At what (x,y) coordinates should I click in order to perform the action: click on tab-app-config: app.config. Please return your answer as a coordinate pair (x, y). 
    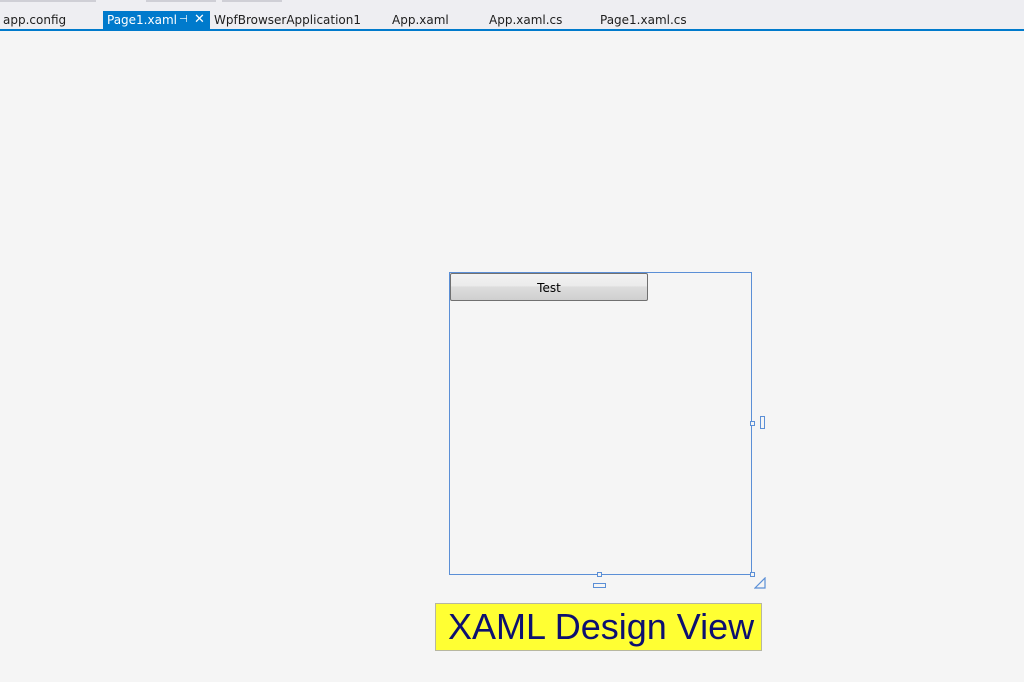
    Looking at the image, I should click on (34, 20).